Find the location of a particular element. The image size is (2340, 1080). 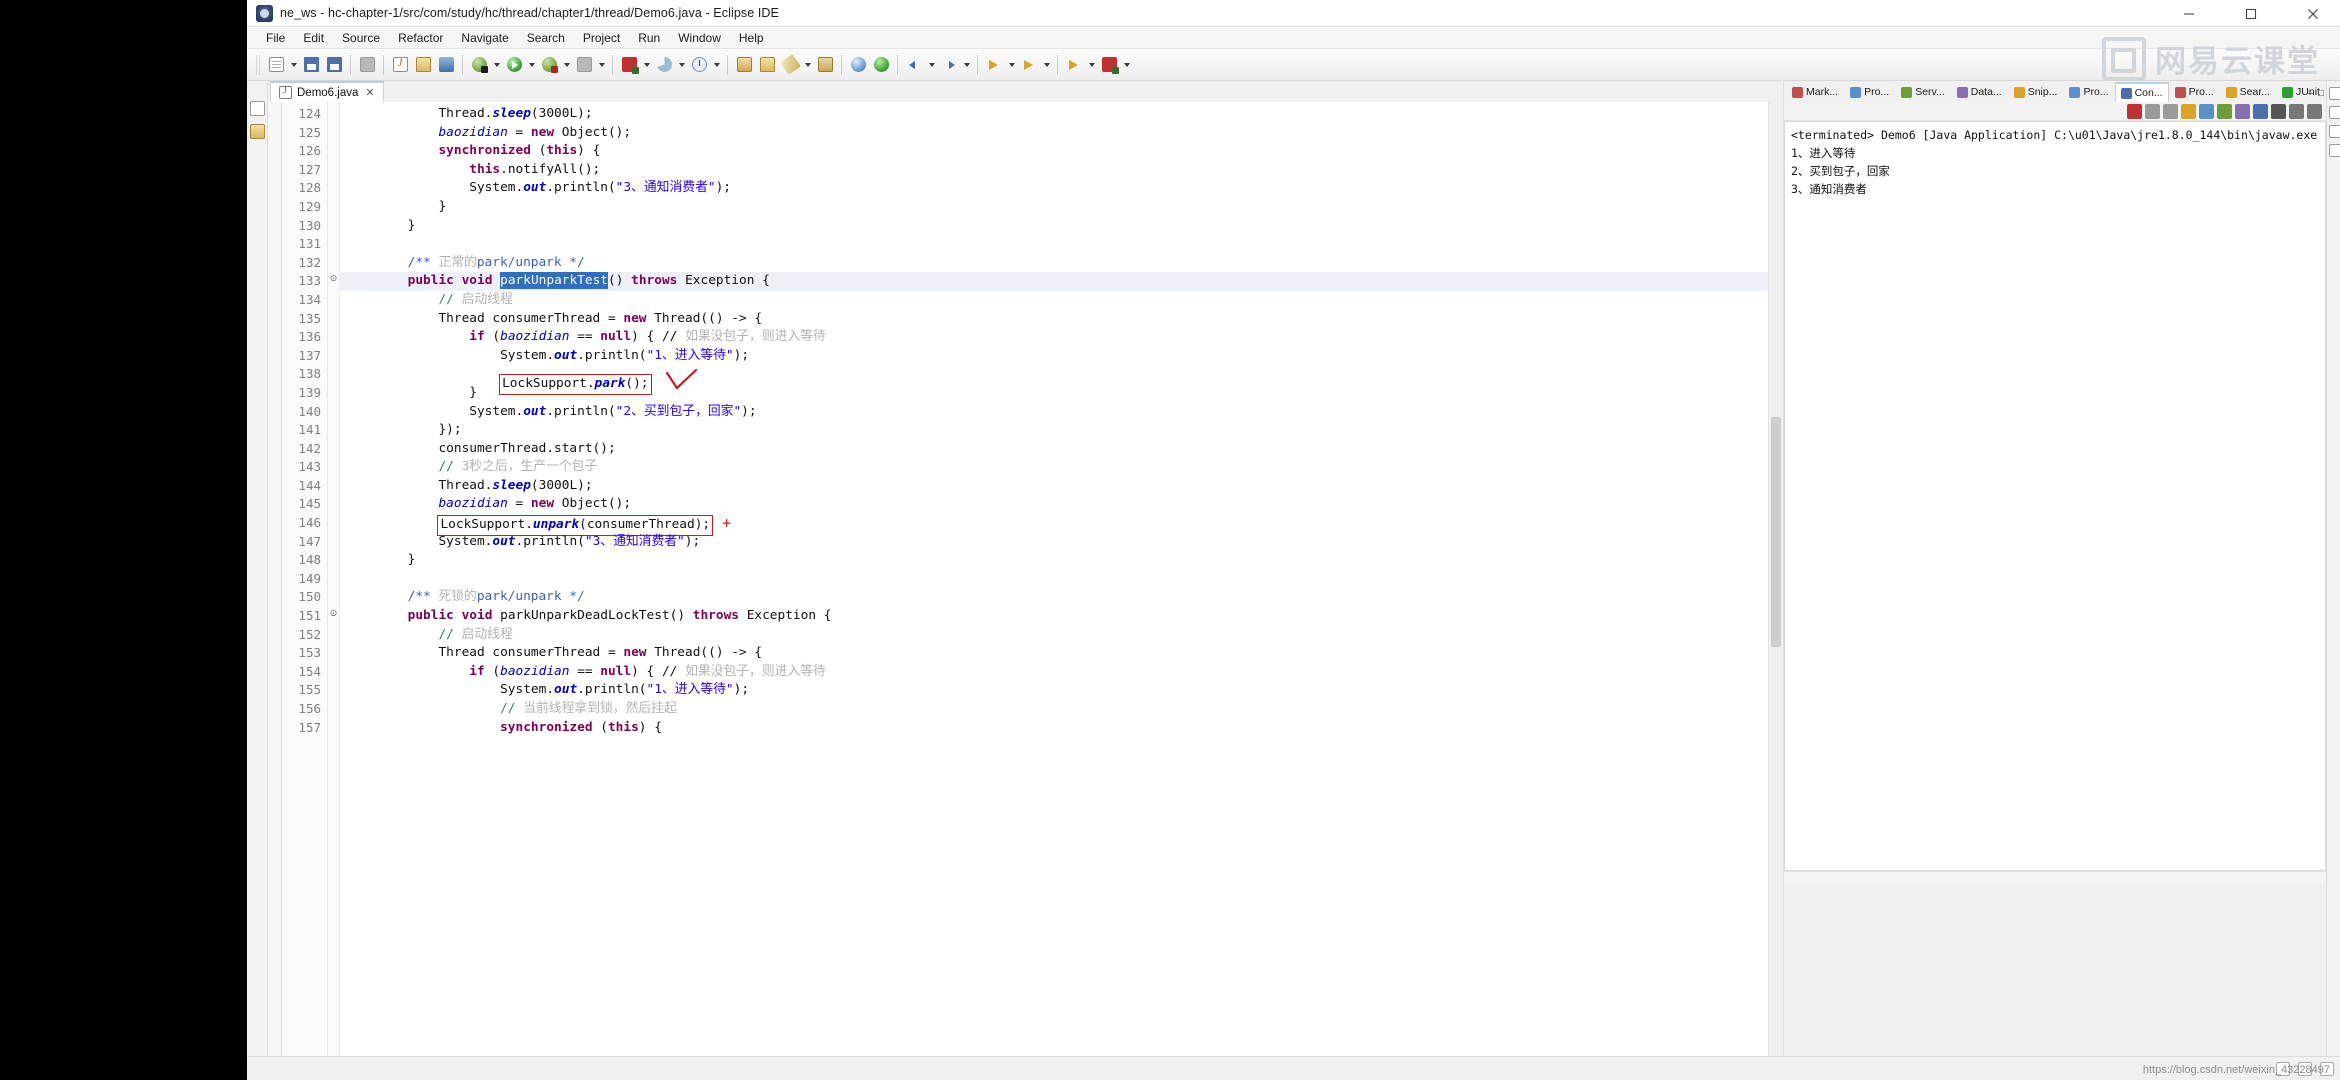

code-line: // 启动线程 is located at coordinates (1054, 300).